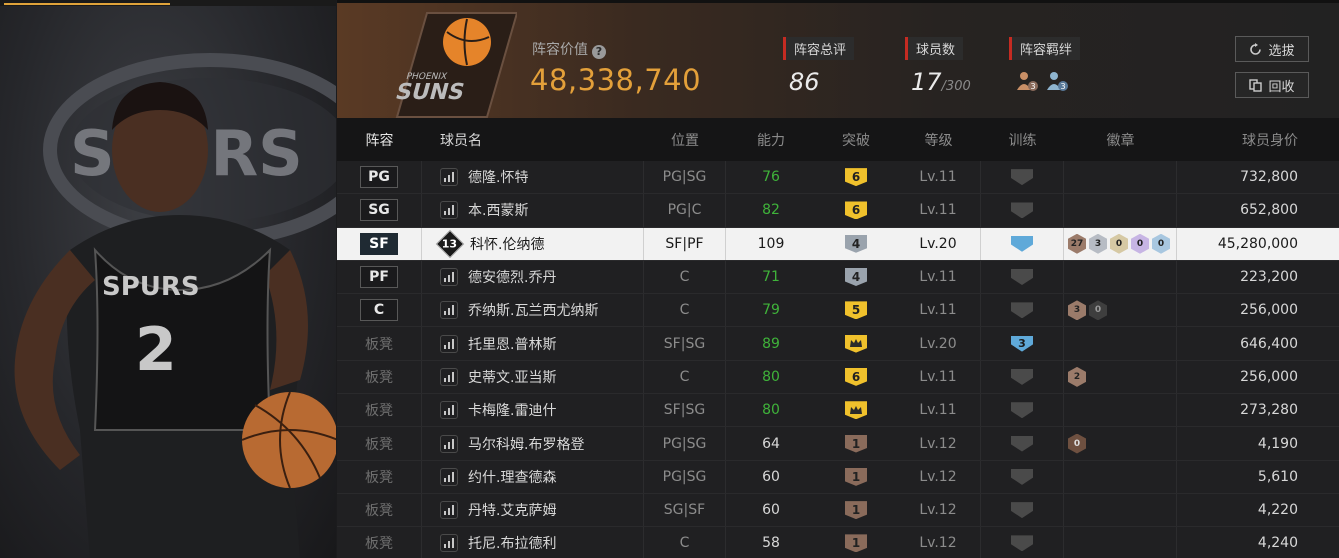  What do you see at coordinates (838, 477) in the screenshot?
I see `table-row: 板凳 约什.理查德森 PG|SG 60 1 Lv.12 5,610` at bounding box center [838, 477].